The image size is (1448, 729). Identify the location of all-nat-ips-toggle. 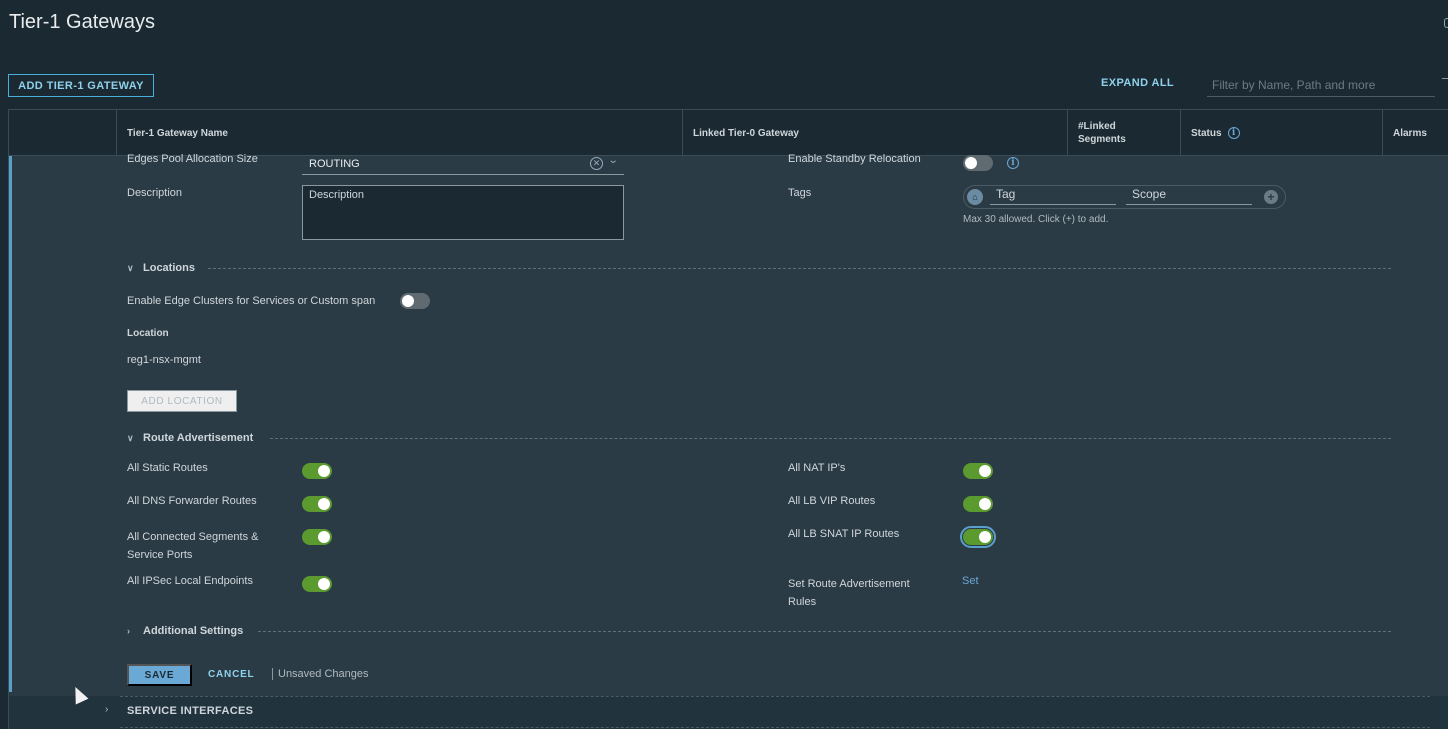
(978, 471).